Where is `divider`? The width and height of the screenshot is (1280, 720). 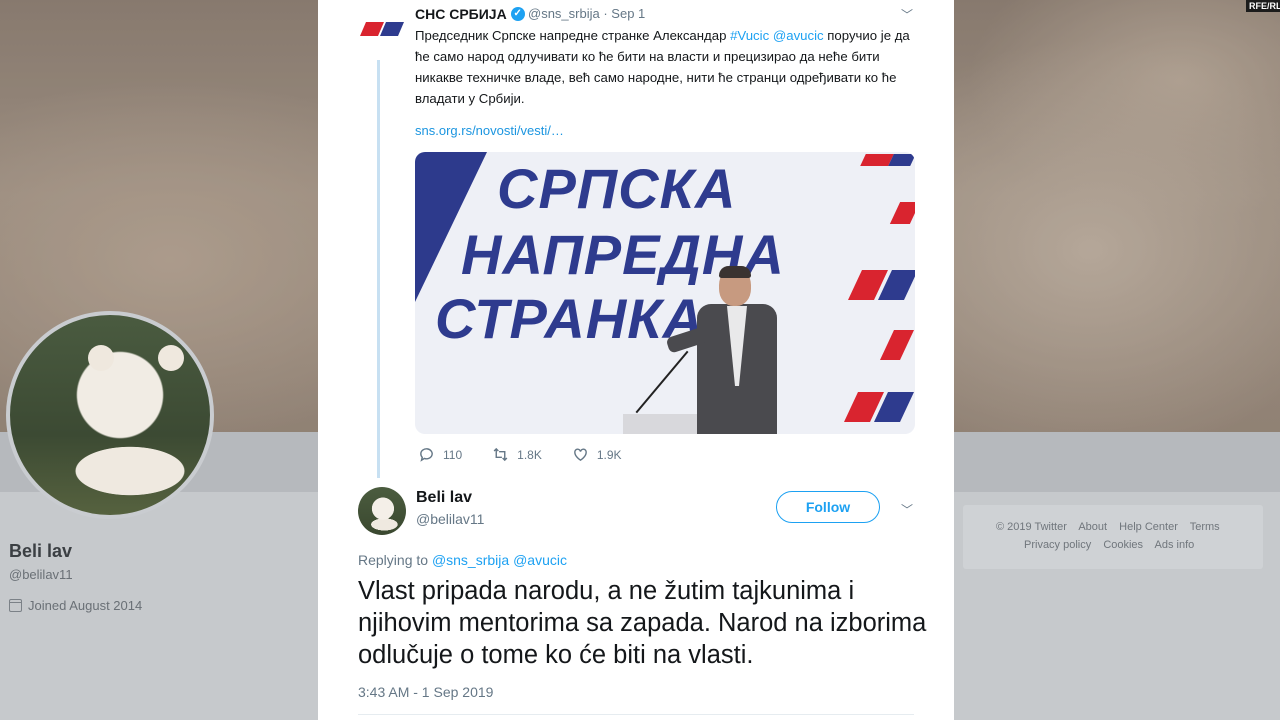
divider is located at coordinates (636, 714).